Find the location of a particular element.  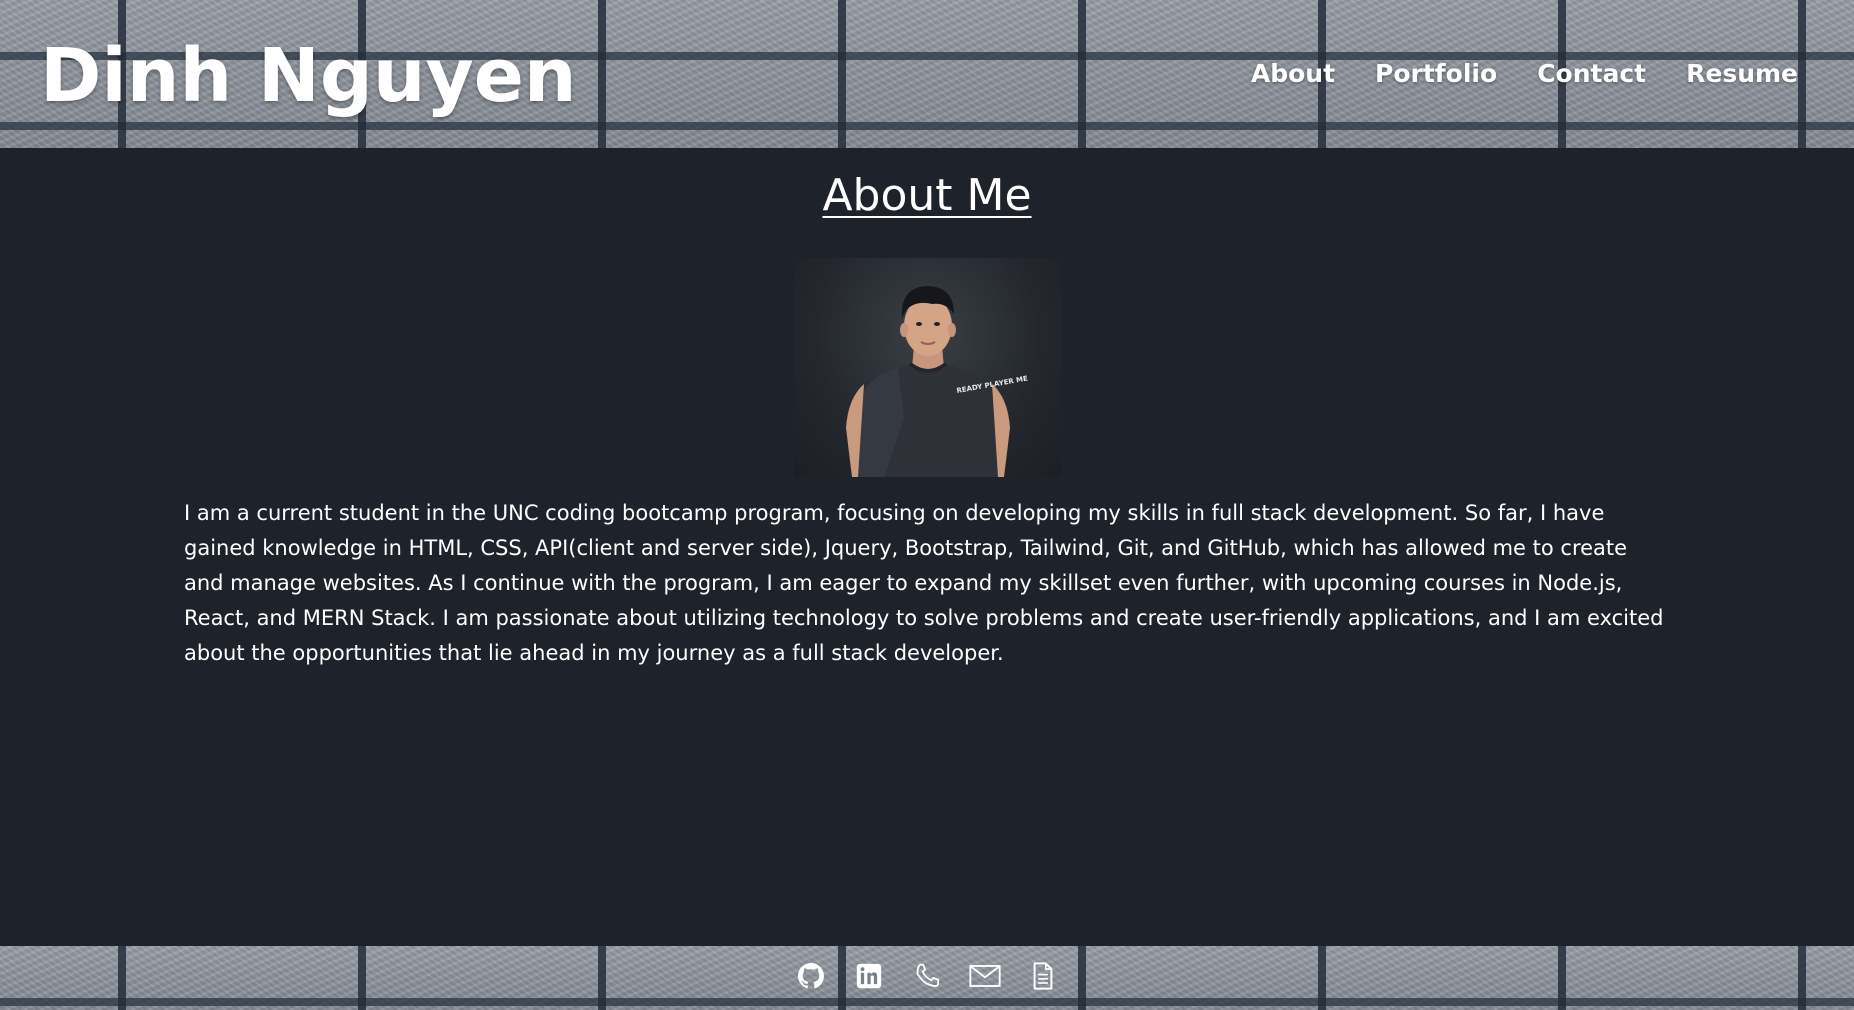

resume-link is located at coordinates (1043, 976).